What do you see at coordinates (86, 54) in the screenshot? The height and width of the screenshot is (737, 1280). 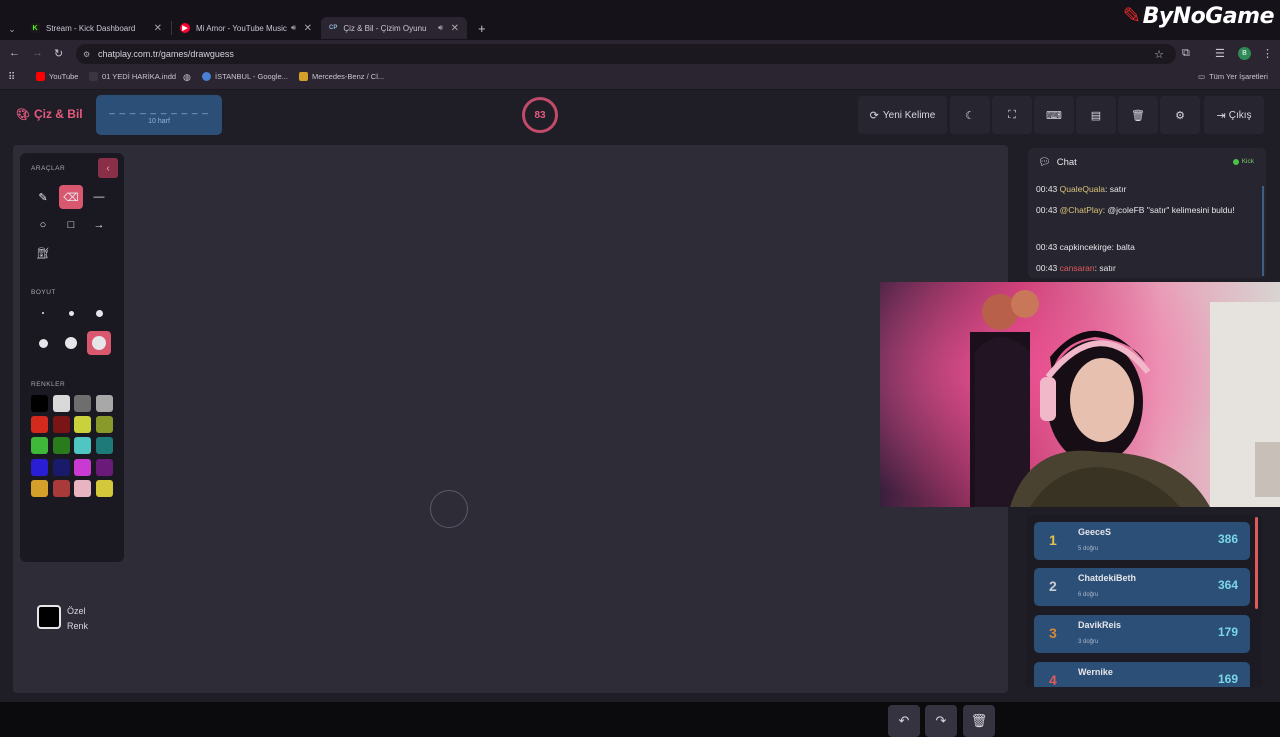 I see `site-info-icon: ⚙` at bounding box center [86, 54].